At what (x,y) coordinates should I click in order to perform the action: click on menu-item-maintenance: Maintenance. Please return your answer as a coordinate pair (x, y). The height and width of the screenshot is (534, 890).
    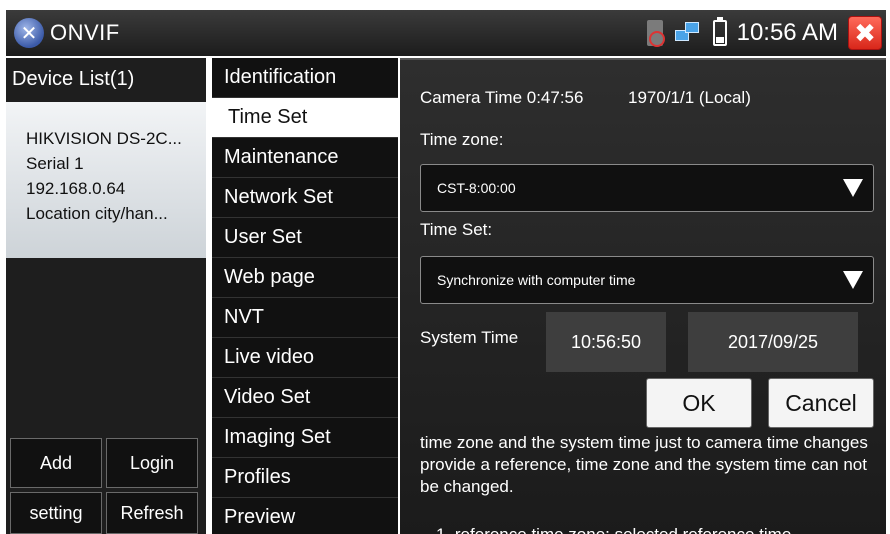
    Looking at the image, I should click on (305, 158).